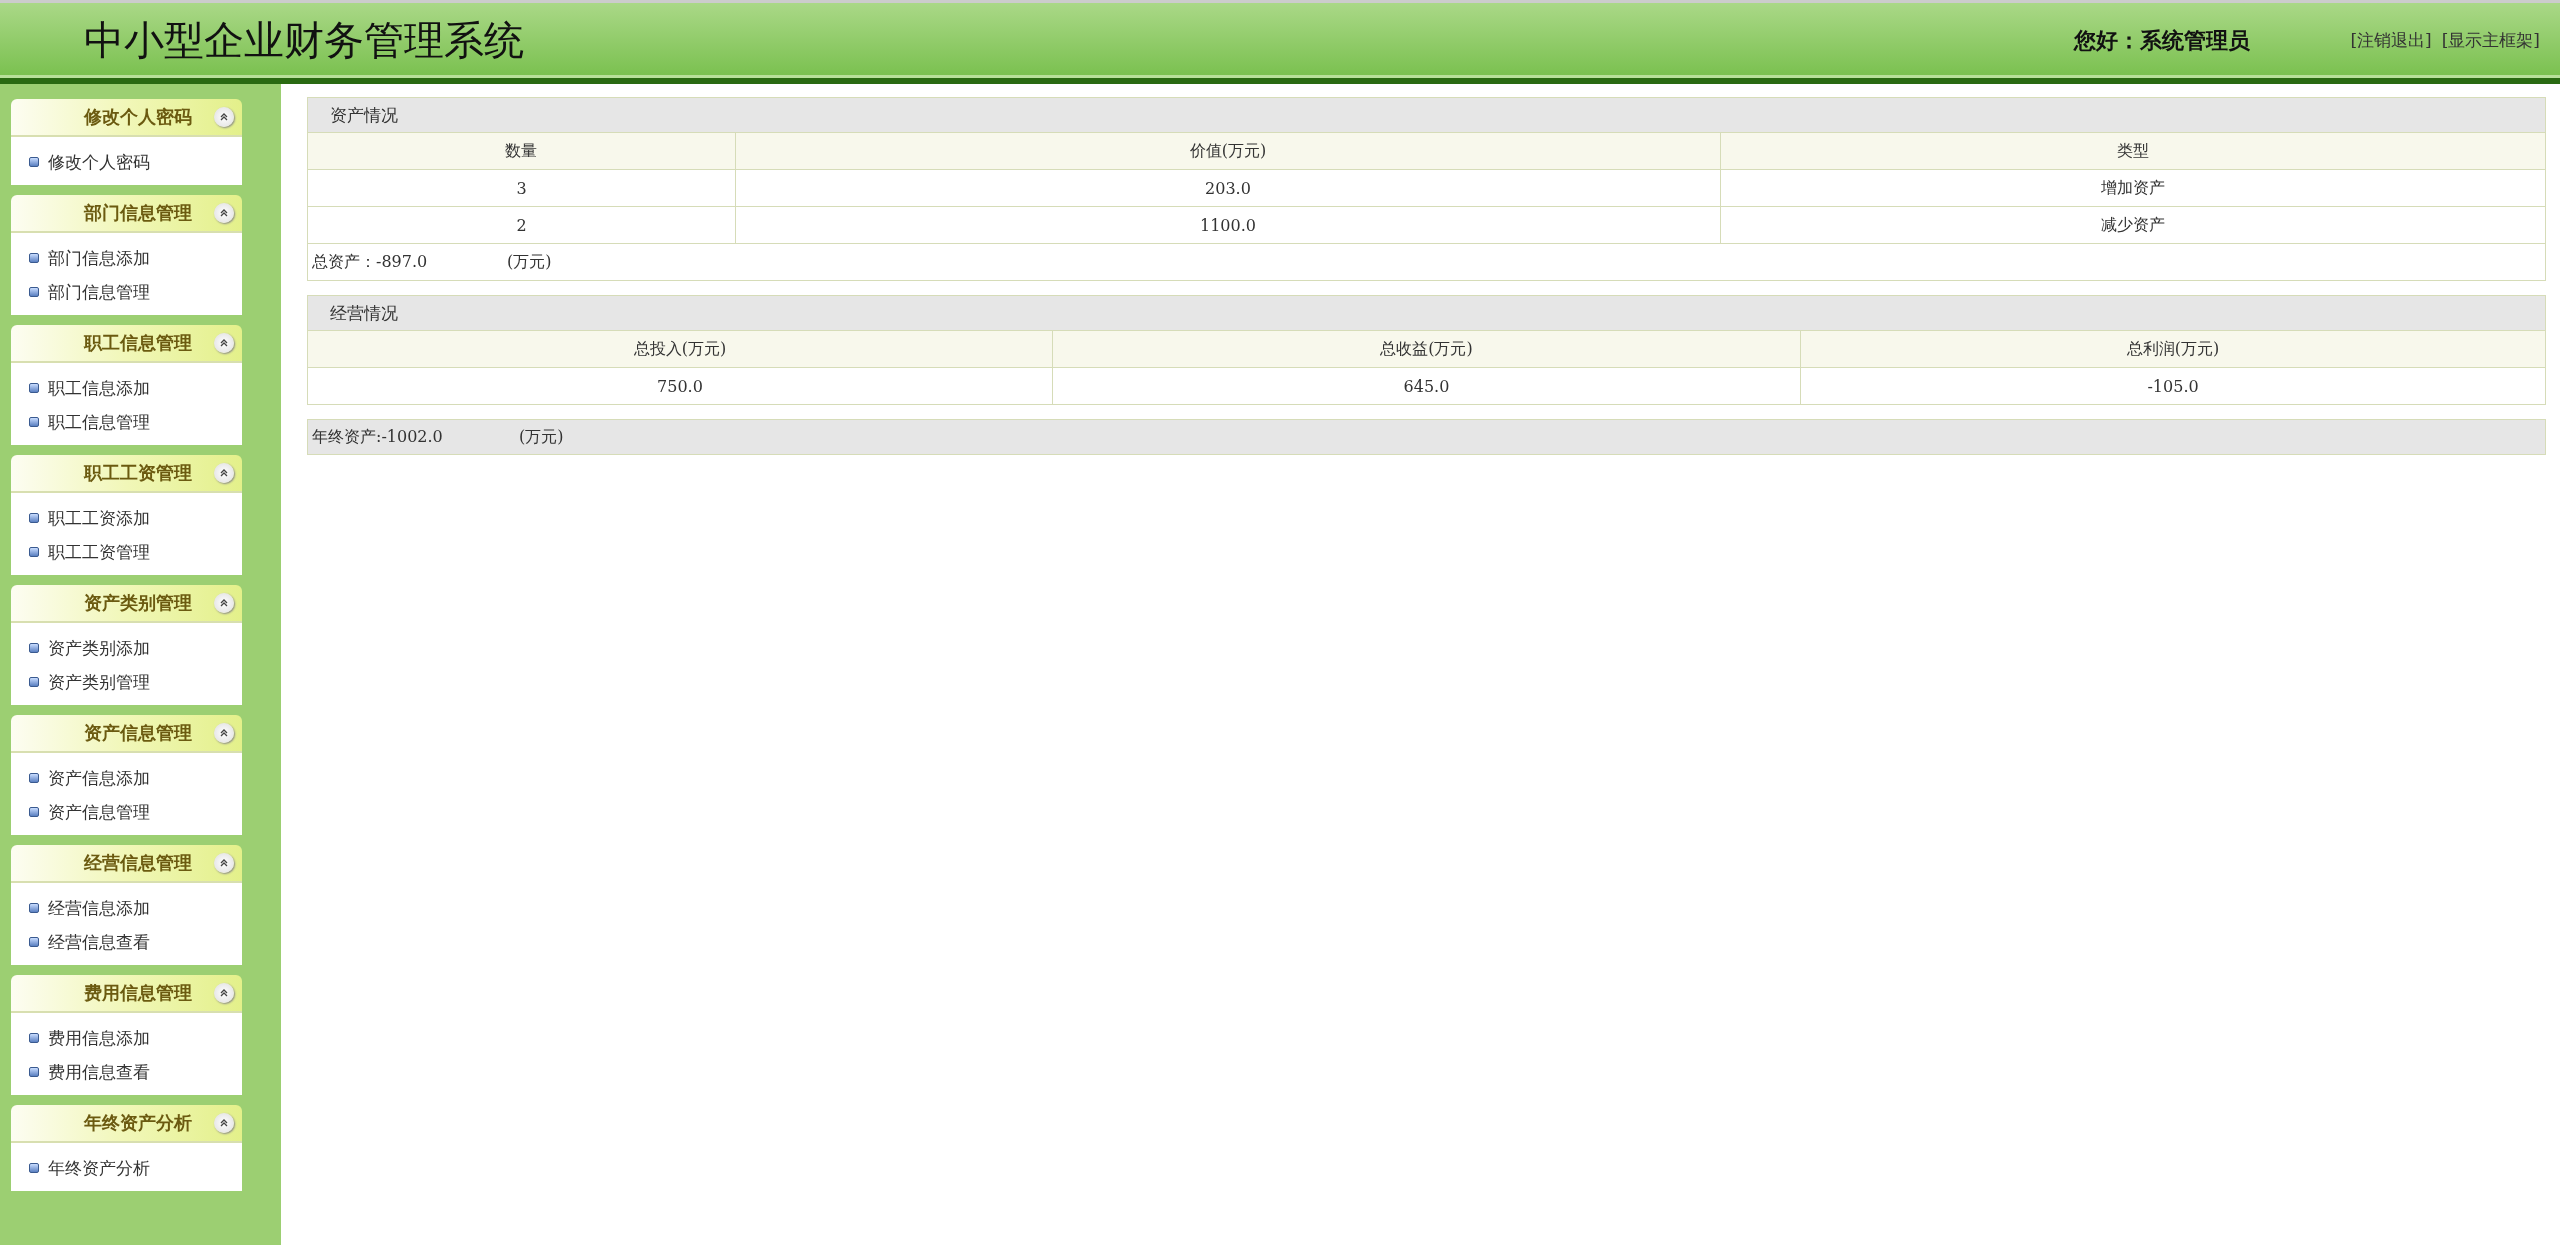 Image resolution: width=2560 pixels, height=1245 pixels. Describe the element at coordinates (1426, 115) in the screenshot. I see `section-title: 资产情况` at that location.